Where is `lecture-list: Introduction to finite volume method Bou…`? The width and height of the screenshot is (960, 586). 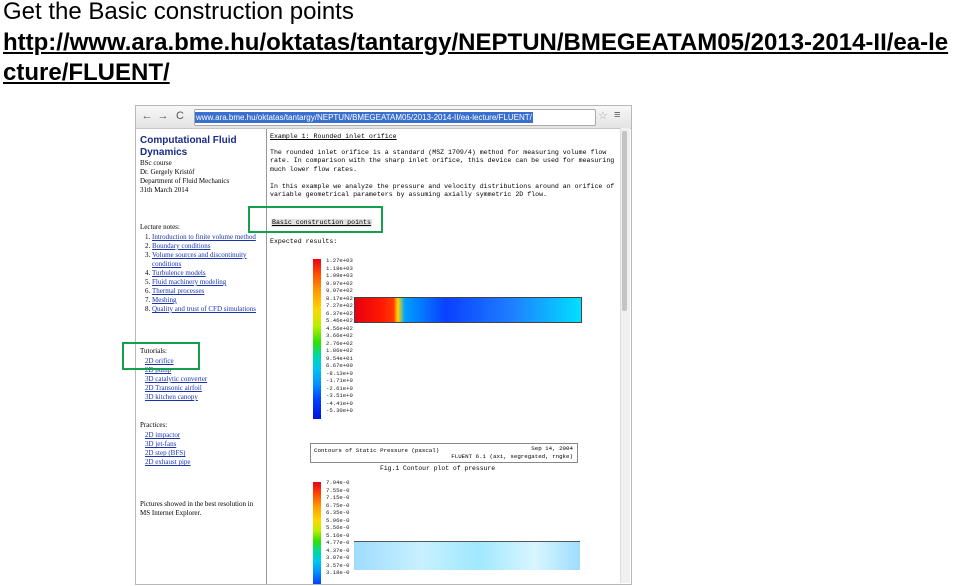
lecture-list: Introduction to finite volume method Bou… is located at coordinates (202, 273).